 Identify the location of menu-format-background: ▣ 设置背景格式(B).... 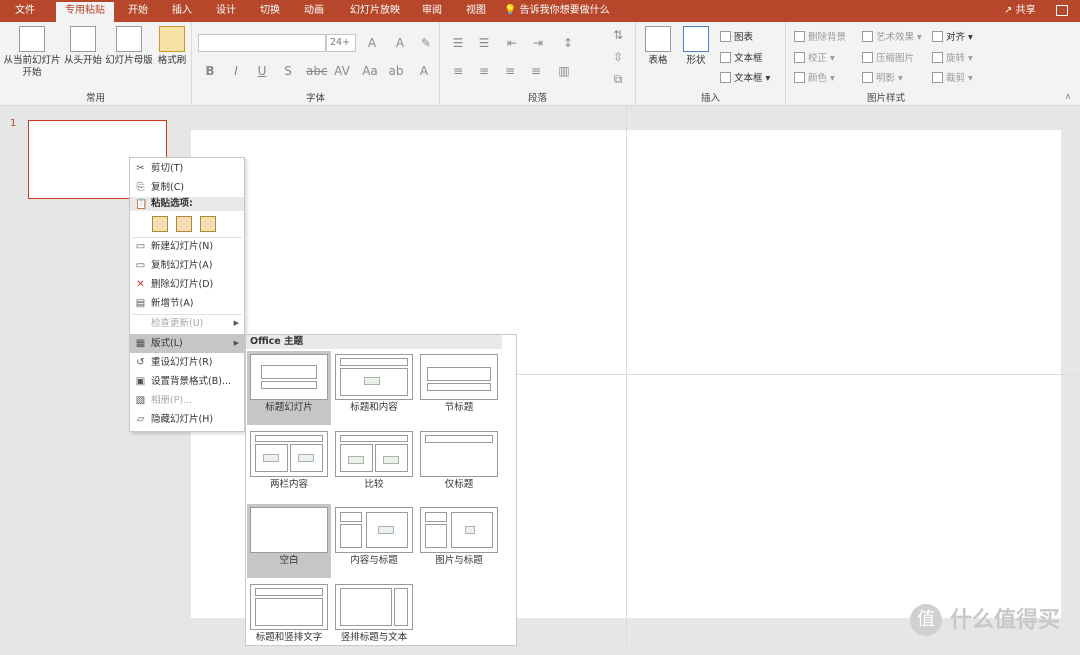
(187, 381).